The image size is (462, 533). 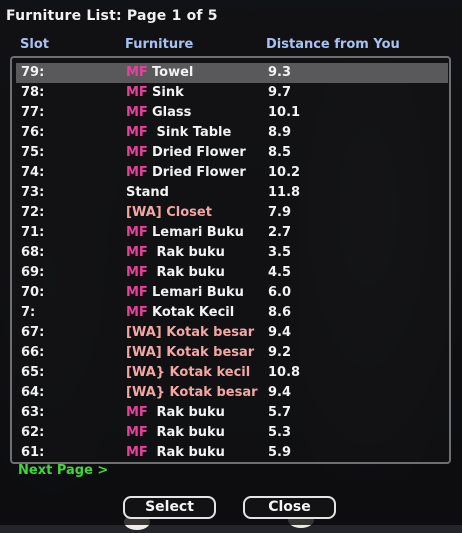 What do you see at coordinates (33, 292) in the screenshot?
I see `slot-number: 70:` at bounding box center [33, 292].